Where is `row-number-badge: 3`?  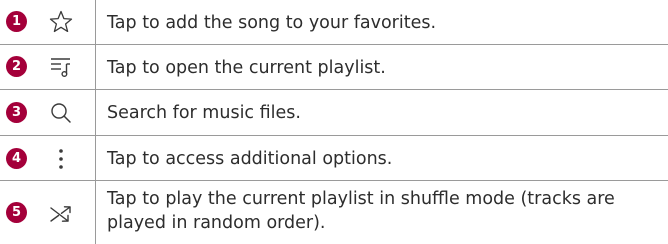 row-number-badge: 3 is located at coordinates (16, 112).